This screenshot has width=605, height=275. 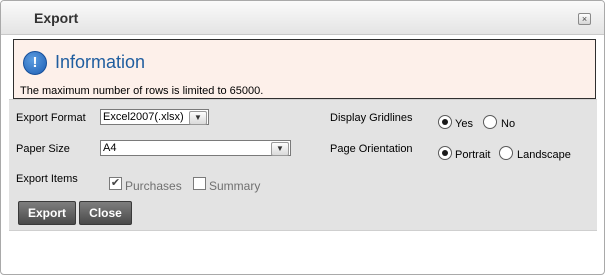 I want to click on gridlines-no-label: No, so click(x=508, y=124).